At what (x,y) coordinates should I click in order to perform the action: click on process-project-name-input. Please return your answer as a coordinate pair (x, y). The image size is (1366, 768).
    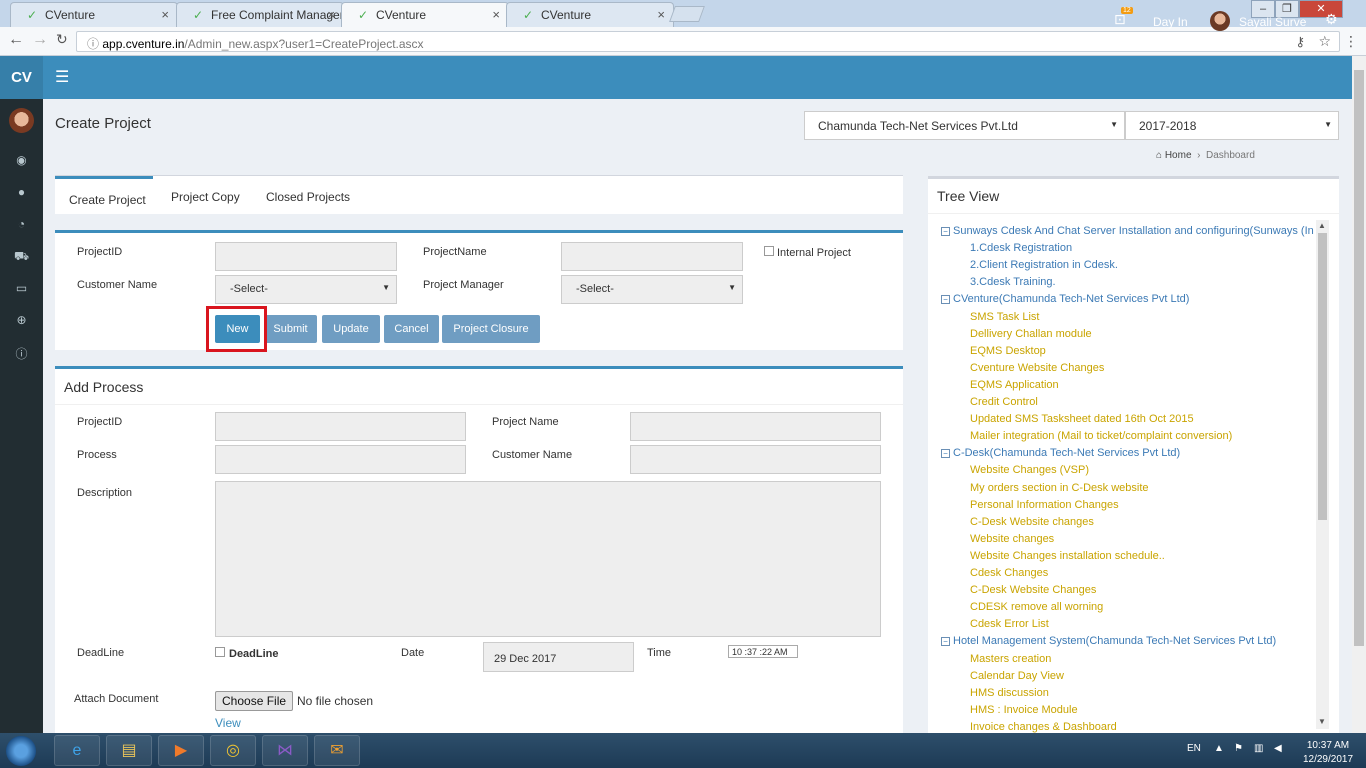
    Looking at the image, I should click on (755, 426).